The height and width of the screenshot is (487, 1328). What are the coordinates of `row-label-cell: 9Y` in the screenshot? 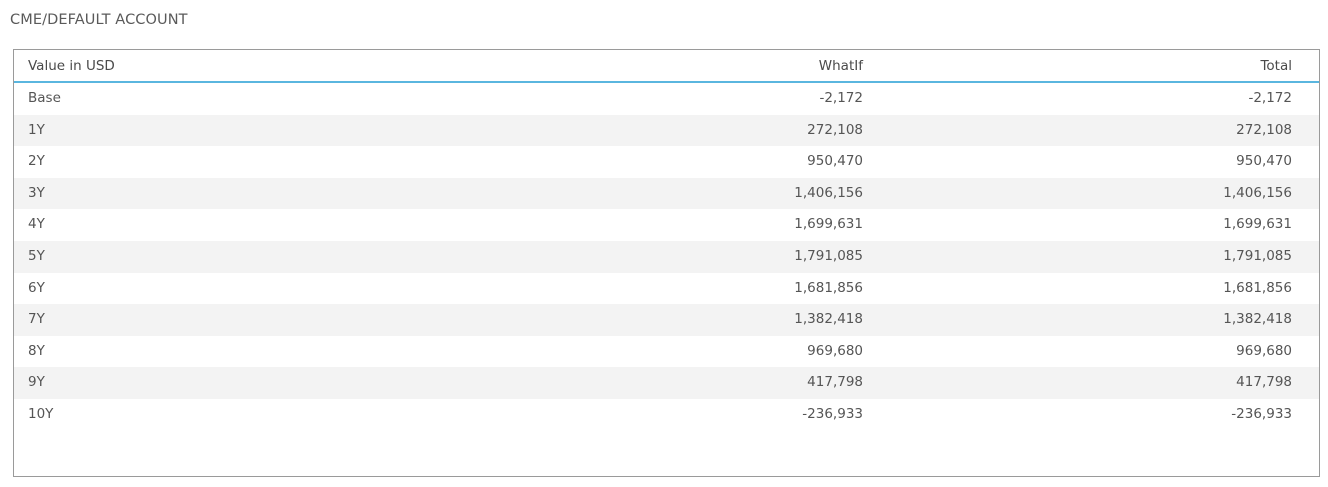 It's located at (36, 382).